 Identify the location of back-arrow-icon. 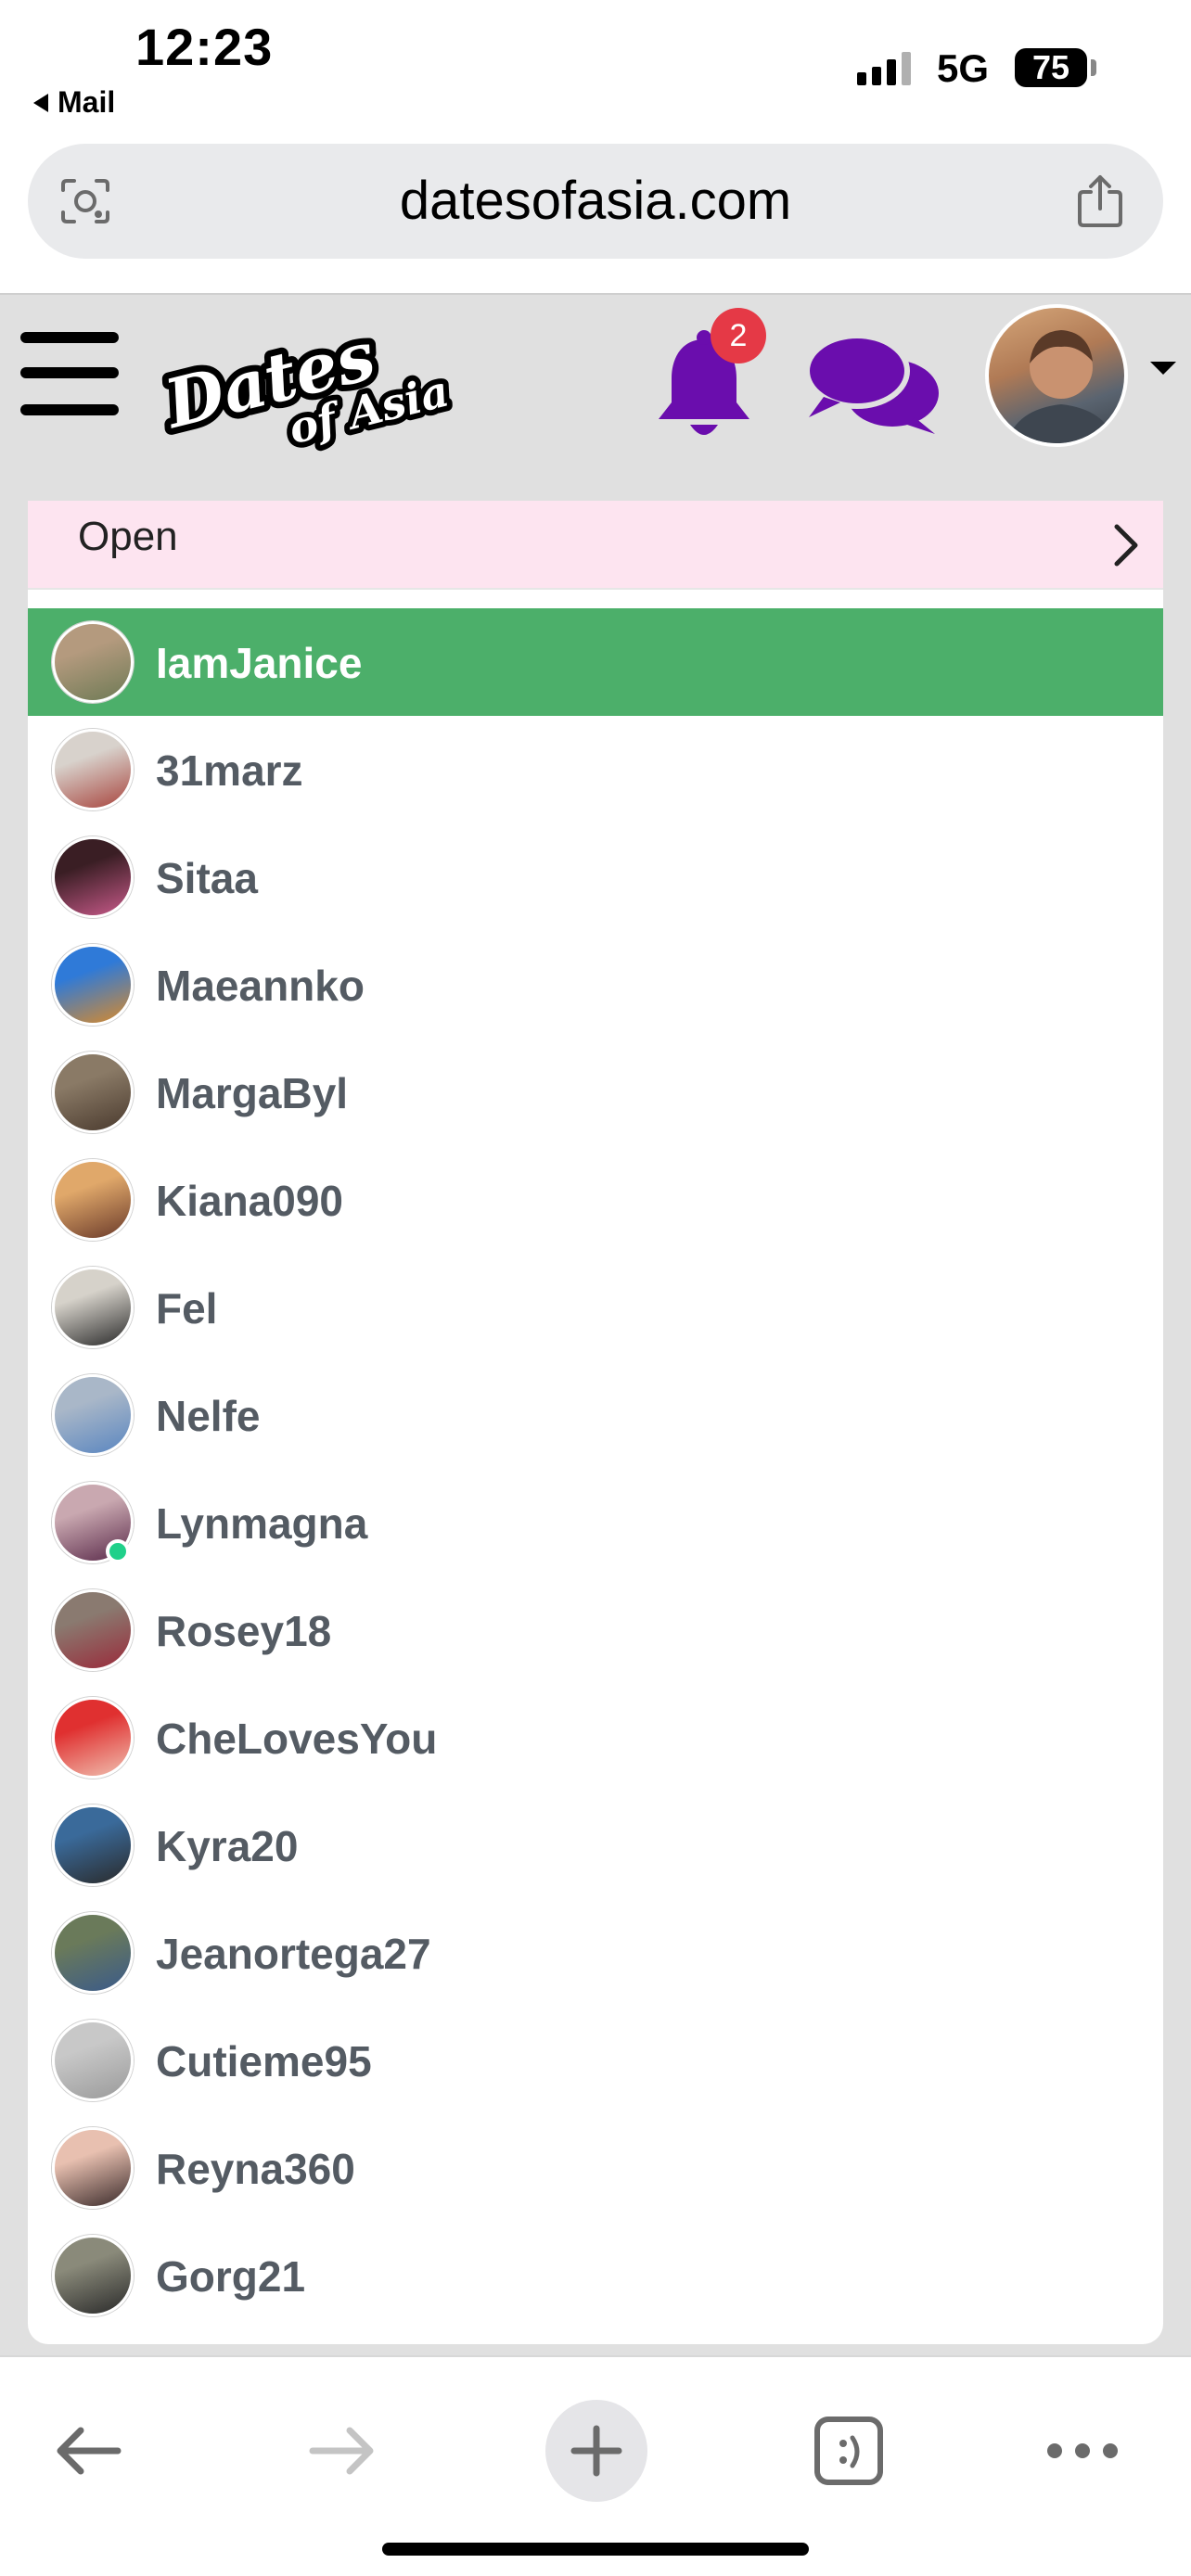
(88, 2451).